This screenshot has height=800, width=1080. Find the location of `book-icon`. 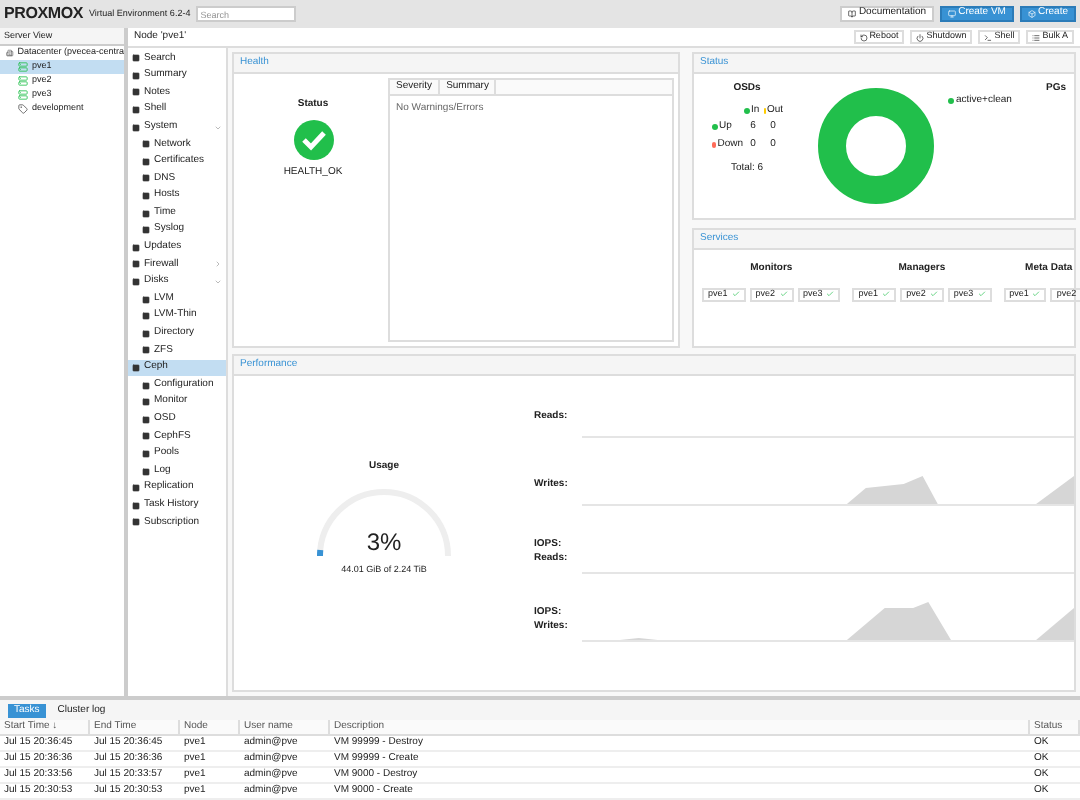

book-icon is located at coordinates (852, 14).